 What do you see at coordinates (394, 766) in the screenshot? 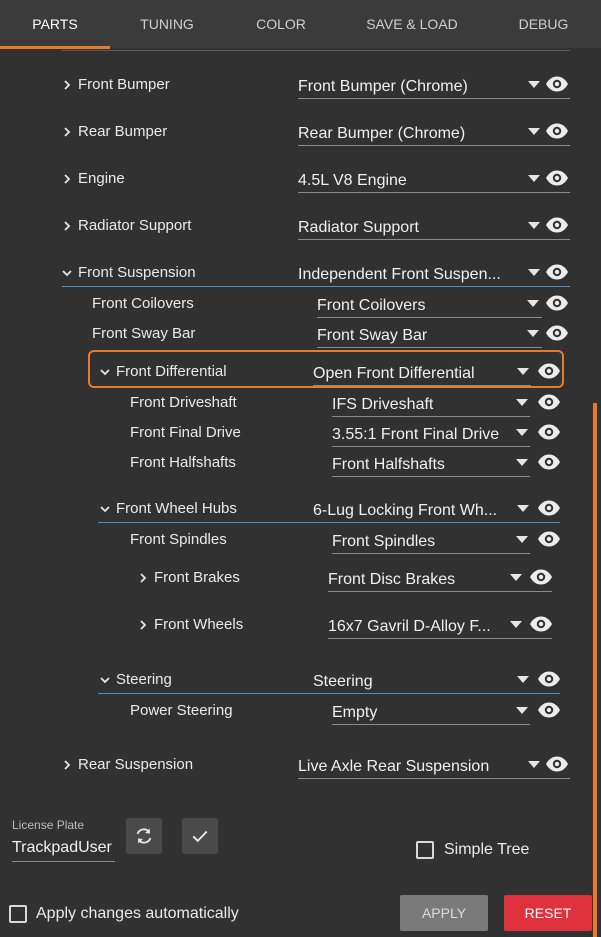
I see `part-select-value: Live Axle Rear Suspension` at bounding box center [394, 766].